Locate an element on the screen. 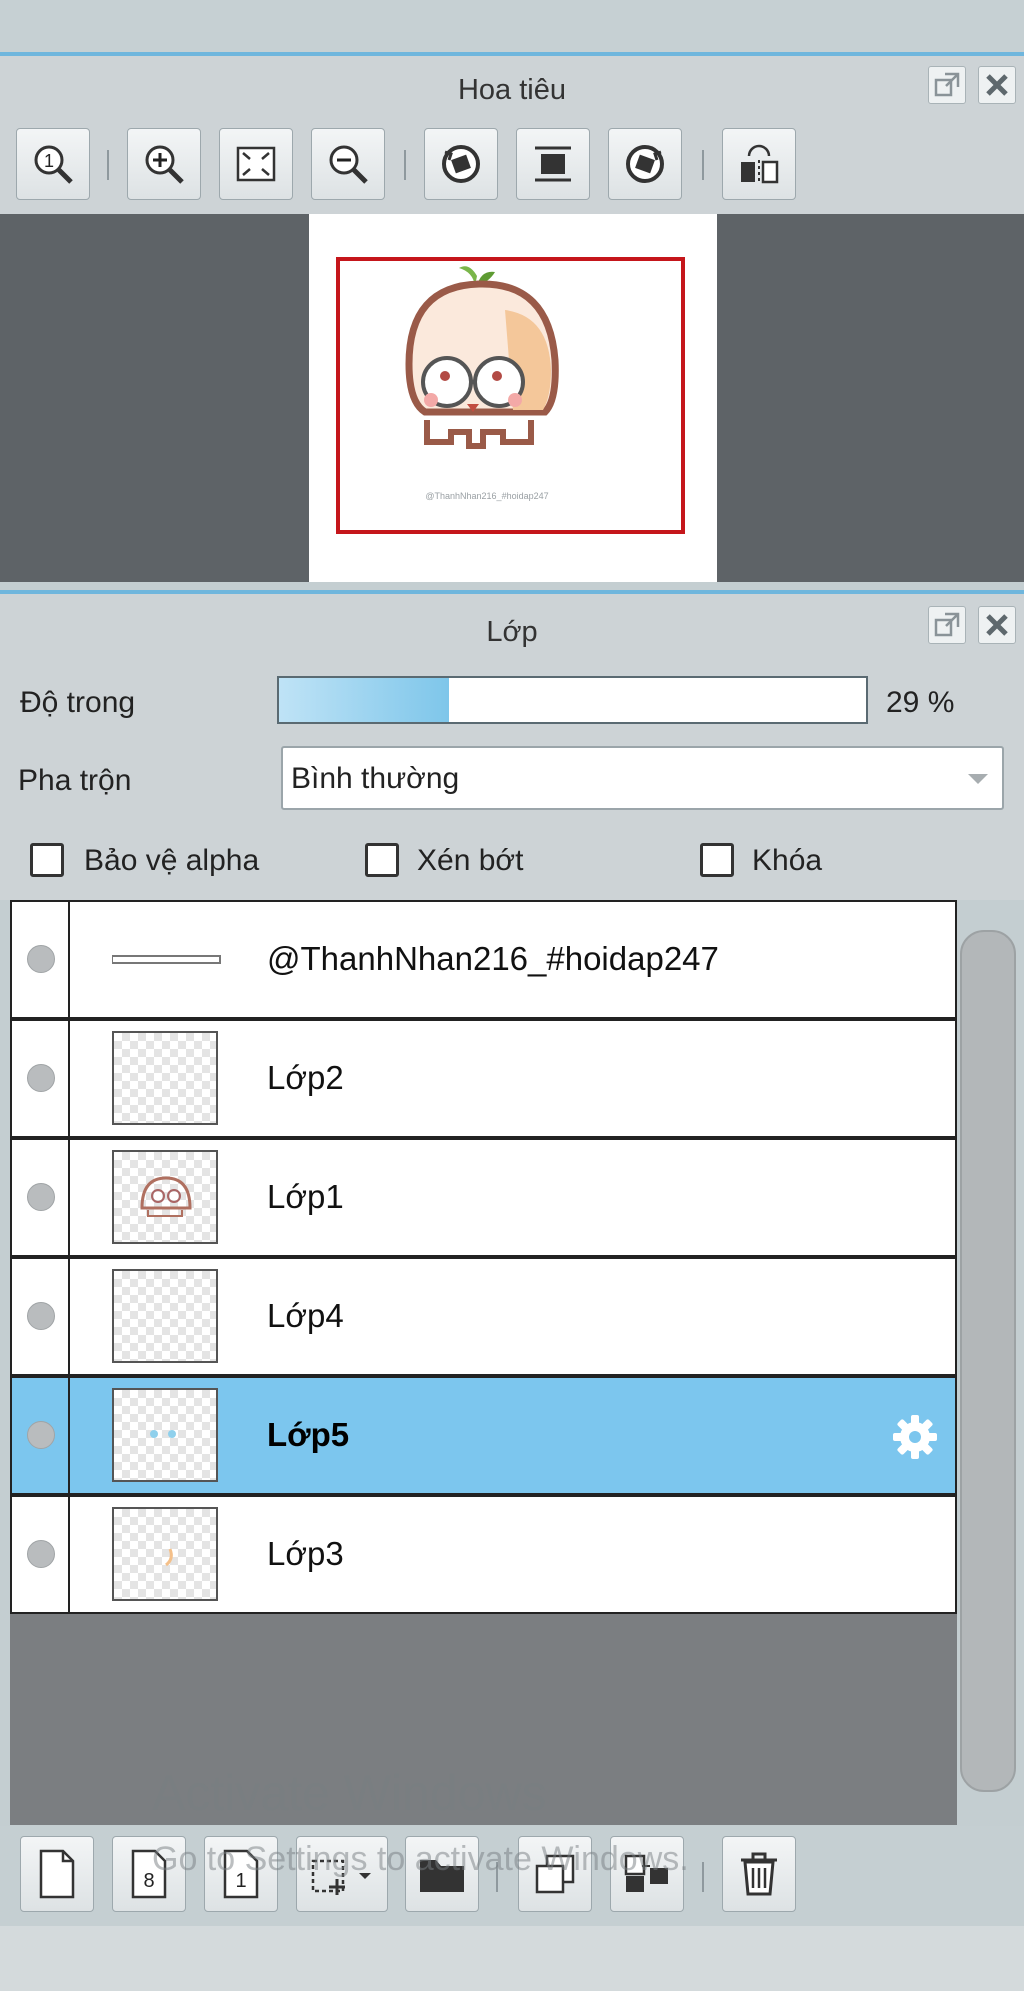  character-thumbnail-icon is located at coordinates (166, 1196).